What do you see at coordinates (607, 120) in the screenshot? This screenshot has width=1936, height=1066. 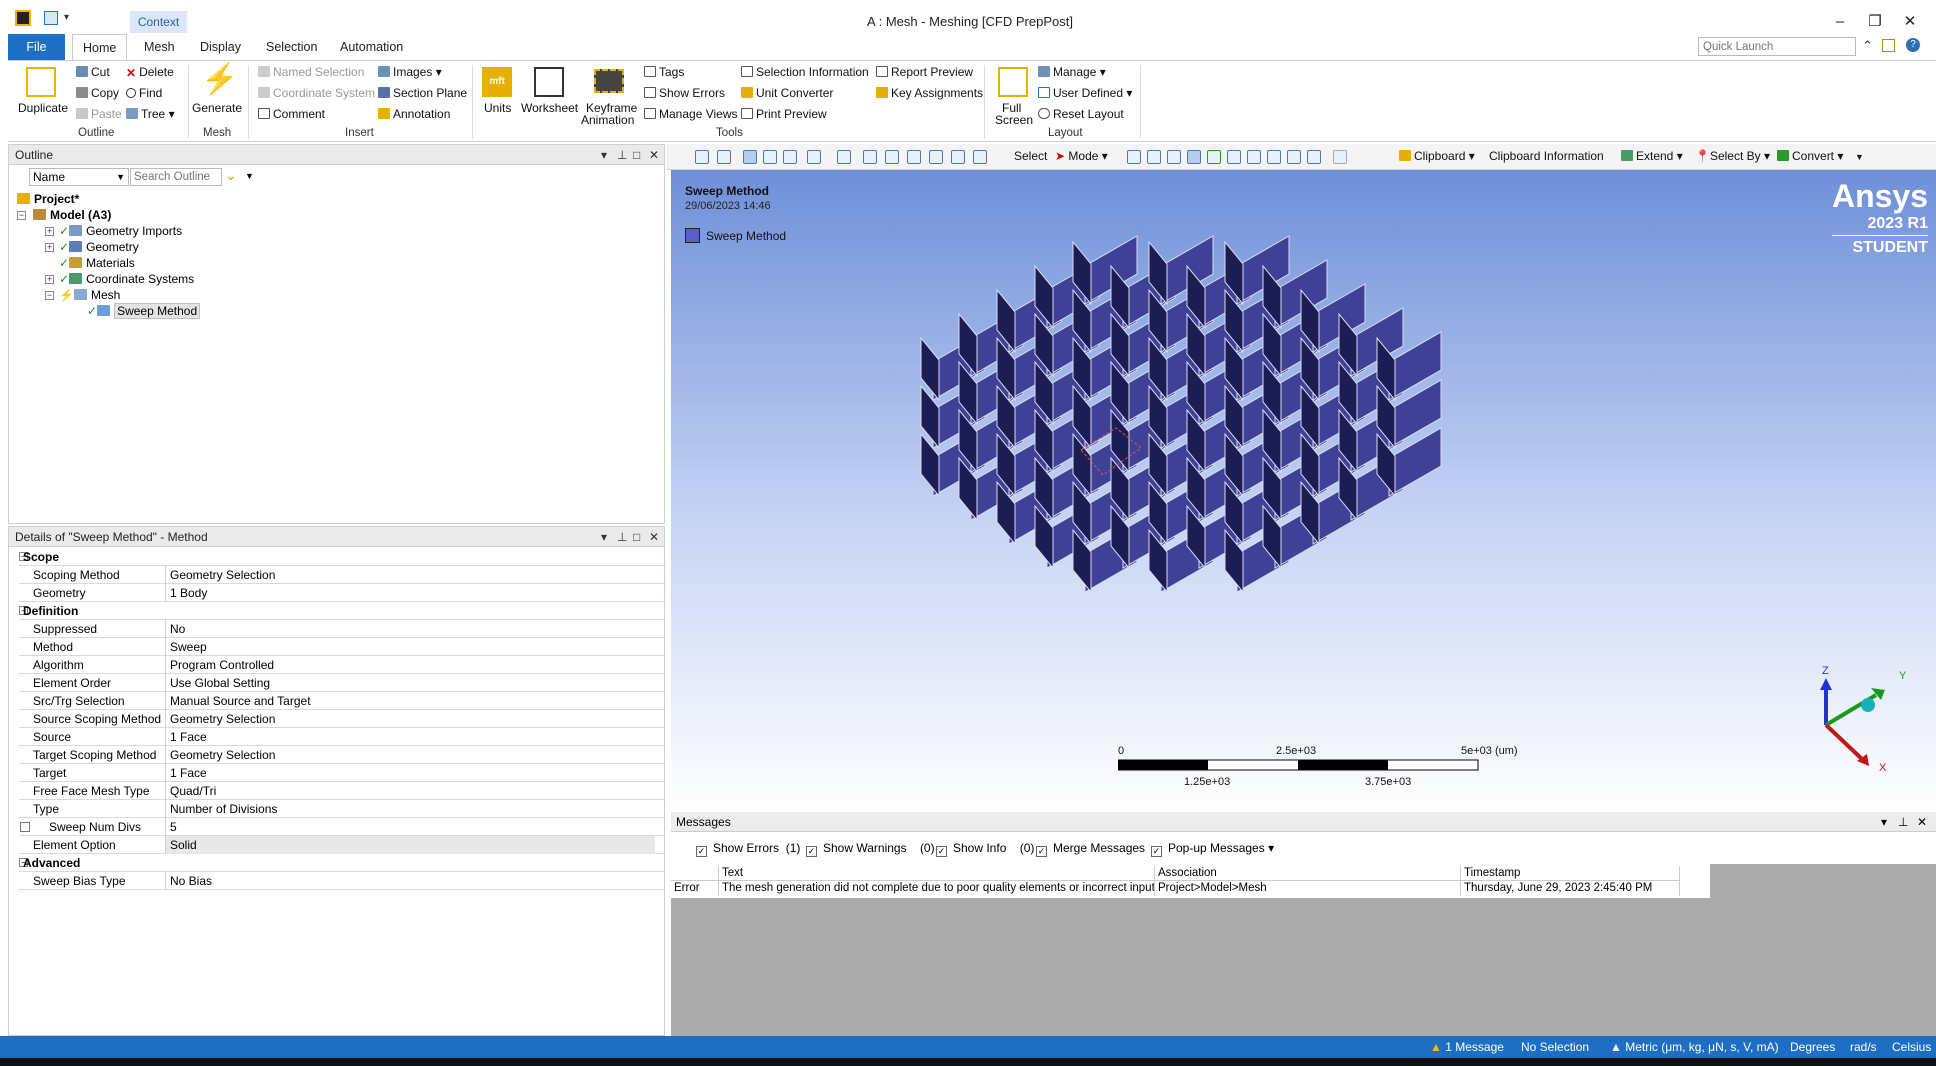 I see `animation-button: Animation` at bounding box center [607, 120].